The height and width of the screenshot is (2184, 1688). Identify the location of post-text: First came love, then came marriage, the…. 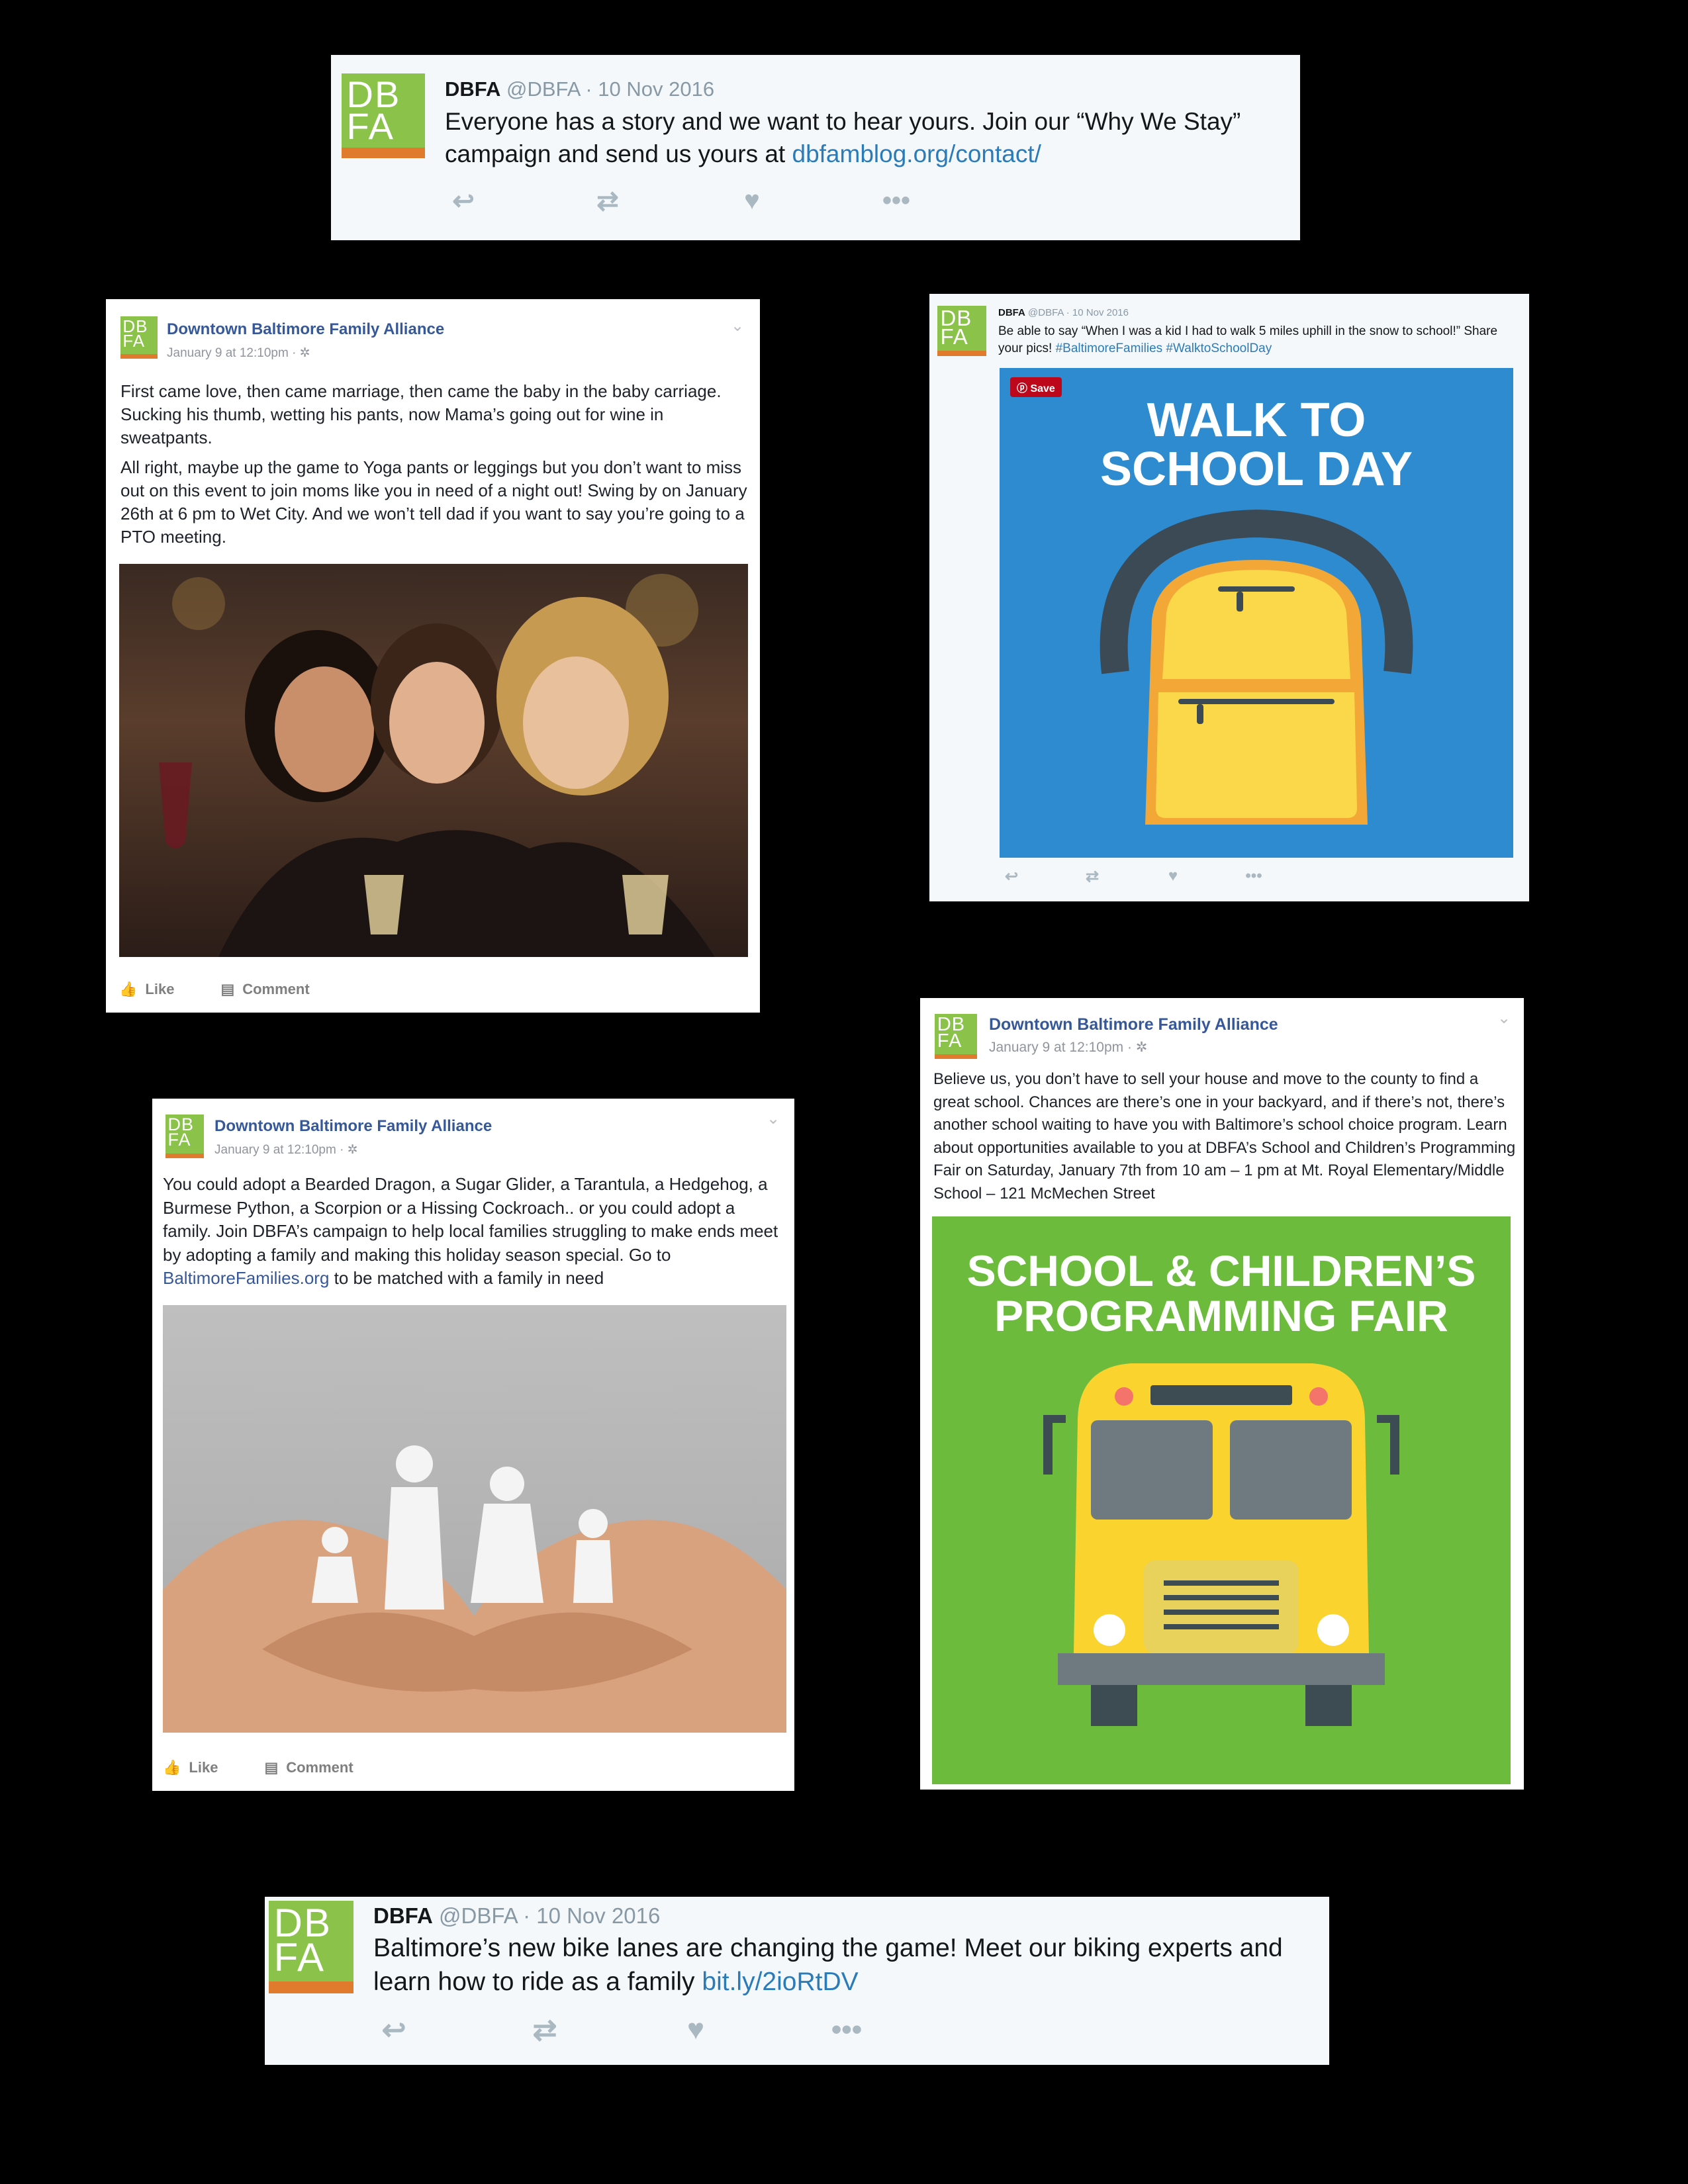
(433, 464).